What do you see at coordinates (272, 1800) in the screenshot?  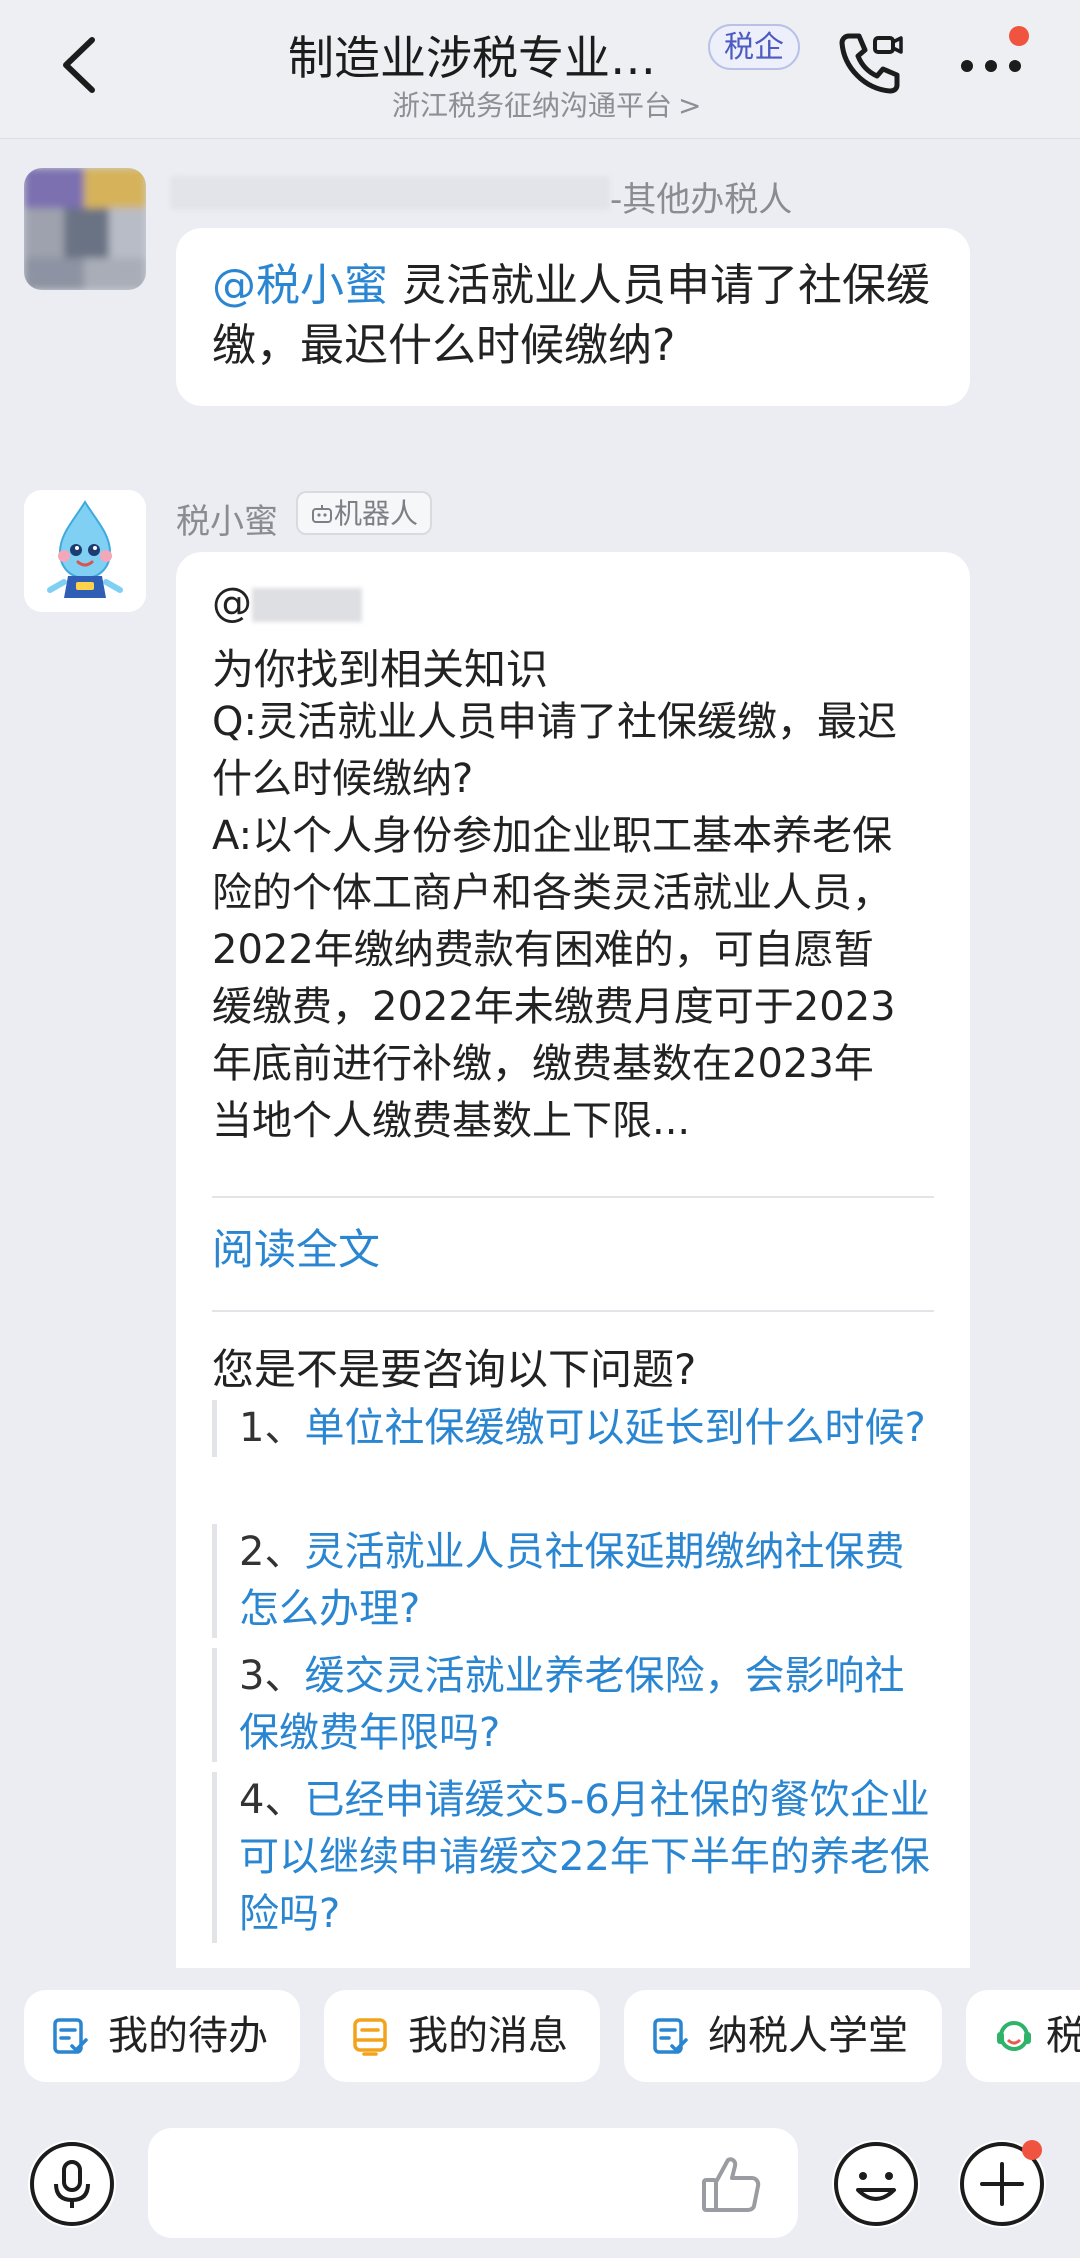 I see `question-number: 4、` at bounding box center [272, 1800].